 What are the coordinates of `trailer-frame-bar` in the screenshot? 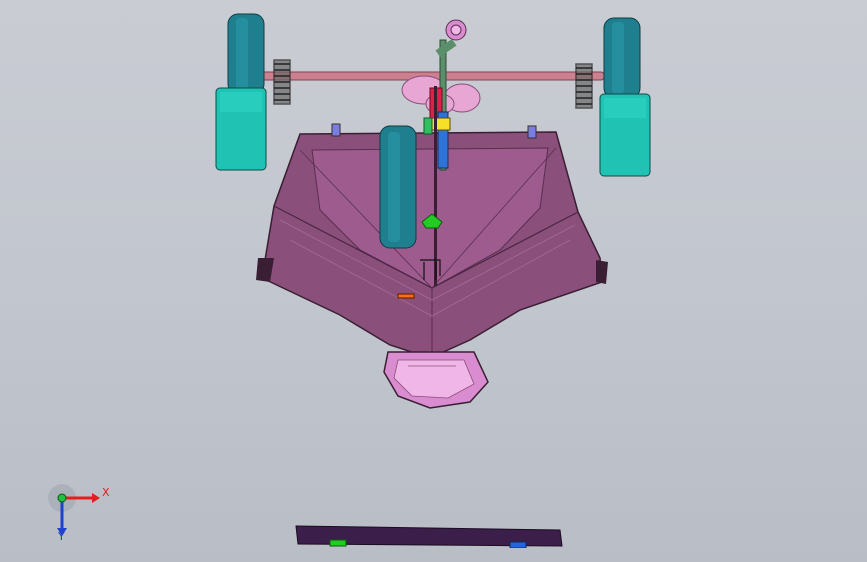 It's located at (429, 536).